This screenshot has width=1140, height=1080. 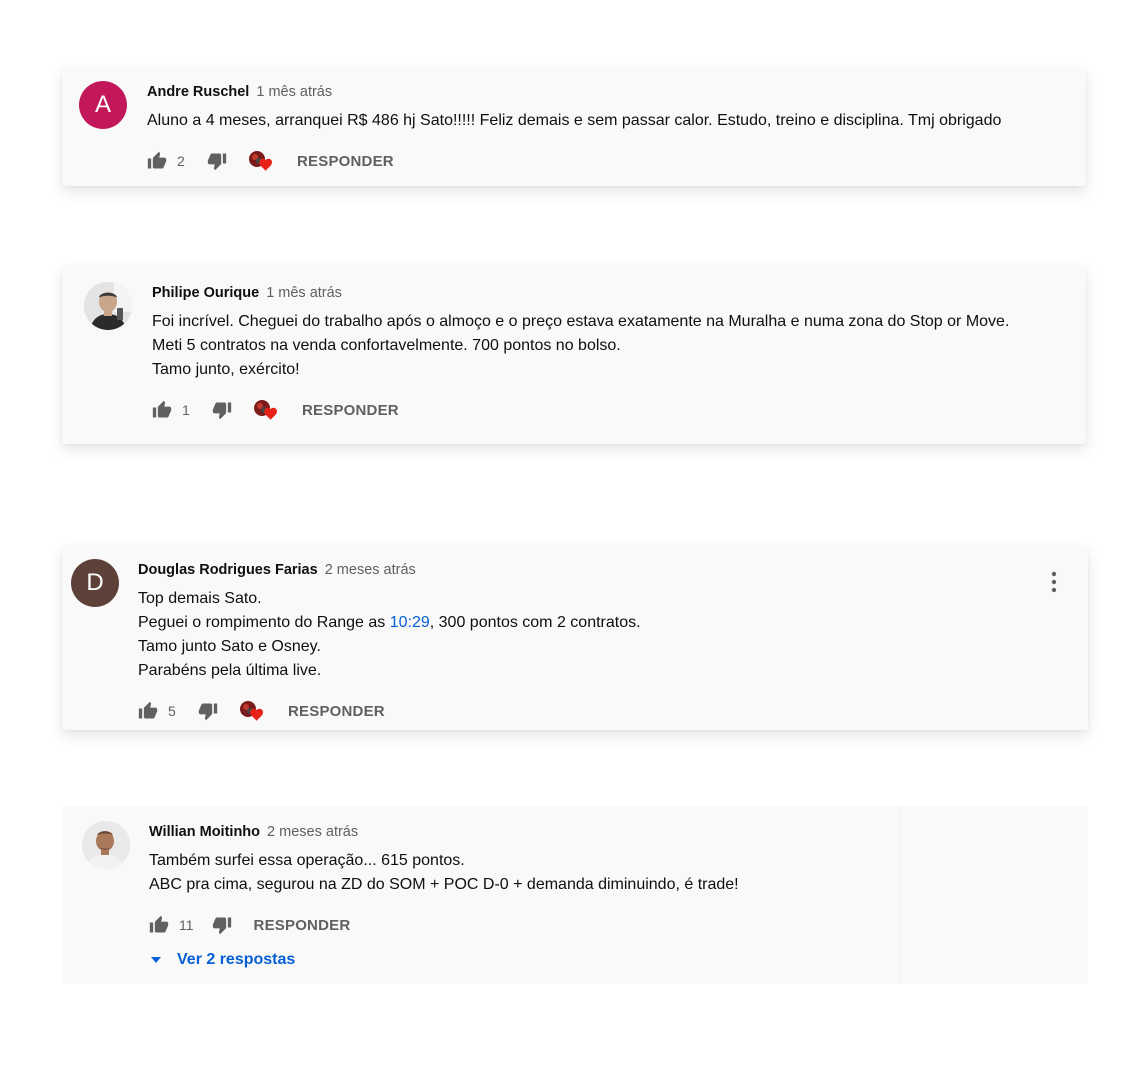 What do you see at coordinates (574, 92) in the screenshot?
I see `comment-header: Andre Ruschel 1 mês atrás` at bounding box center [574, 92].